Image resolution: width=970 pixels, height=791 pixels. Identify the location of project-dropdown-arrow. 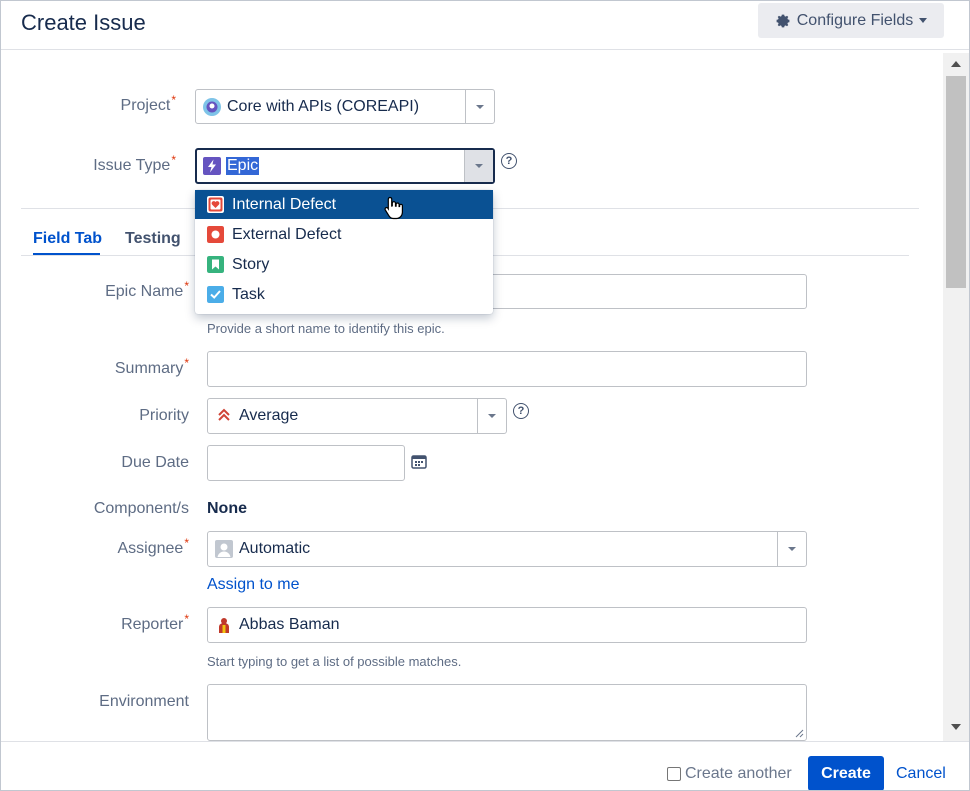
(479, 106).